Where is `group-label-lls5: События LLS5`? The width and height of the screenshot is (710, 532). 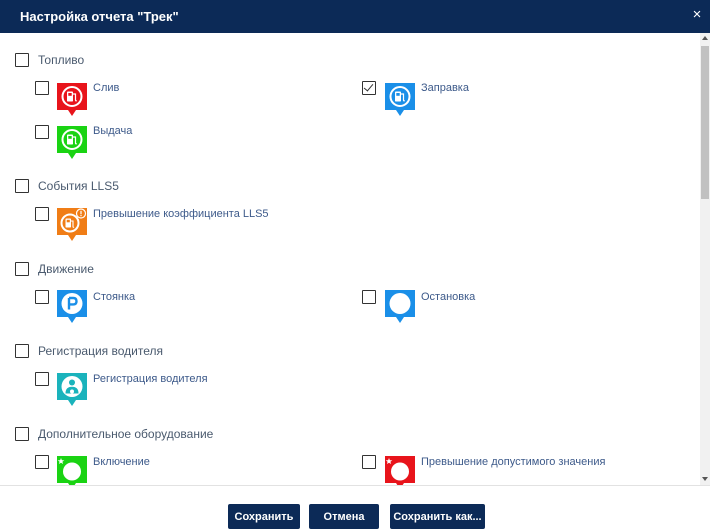
group-label-lls5: События LLS5 is located at coordinates (78, 186).